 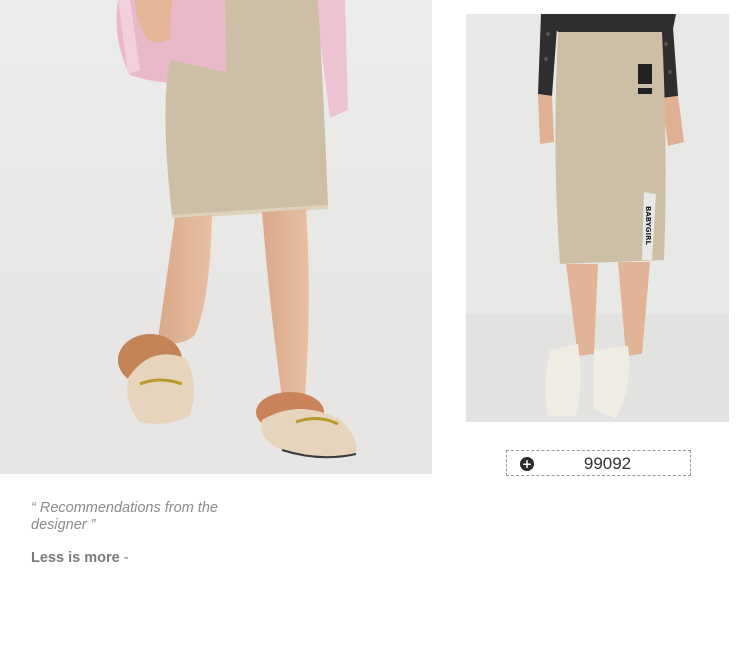 I want to click on designer-motto: Less is more -, so click(x=80, y=558).